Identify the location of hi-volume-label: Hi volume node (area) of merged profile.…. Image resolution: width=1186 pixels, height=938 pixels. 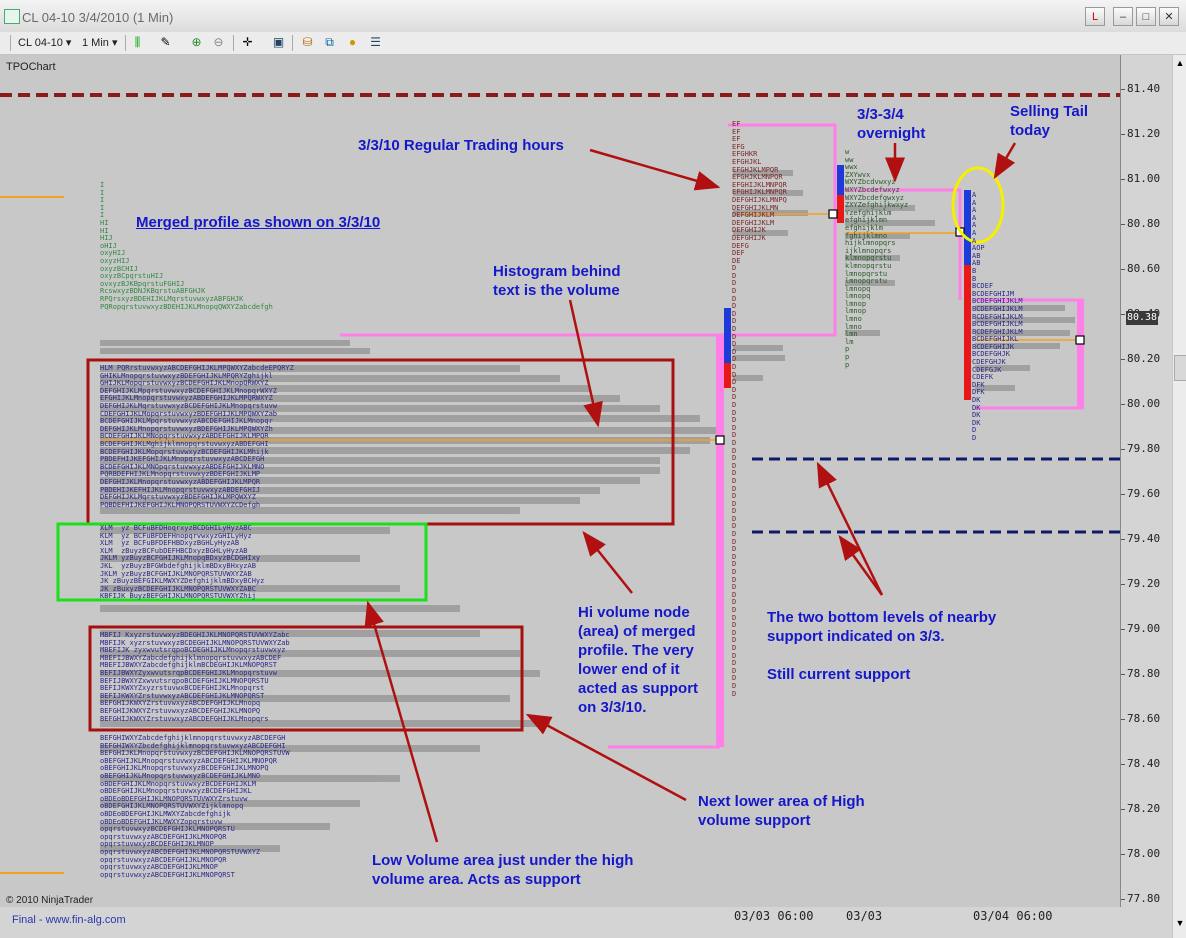
(638, 660).